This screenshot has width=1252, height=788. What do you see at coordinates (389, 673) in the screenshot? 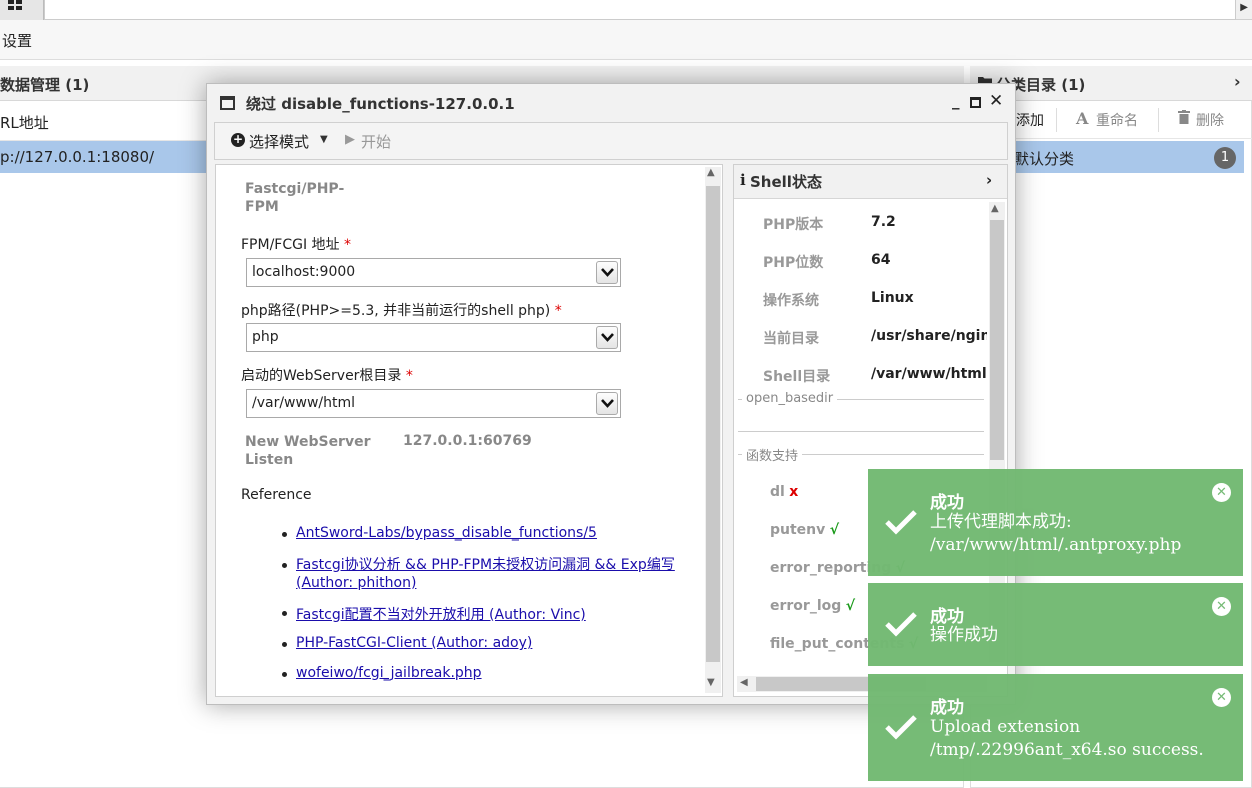
I see `reference-link: wofeiwo/fcgi_jailbreak.php` at bounding box center [389, 673].